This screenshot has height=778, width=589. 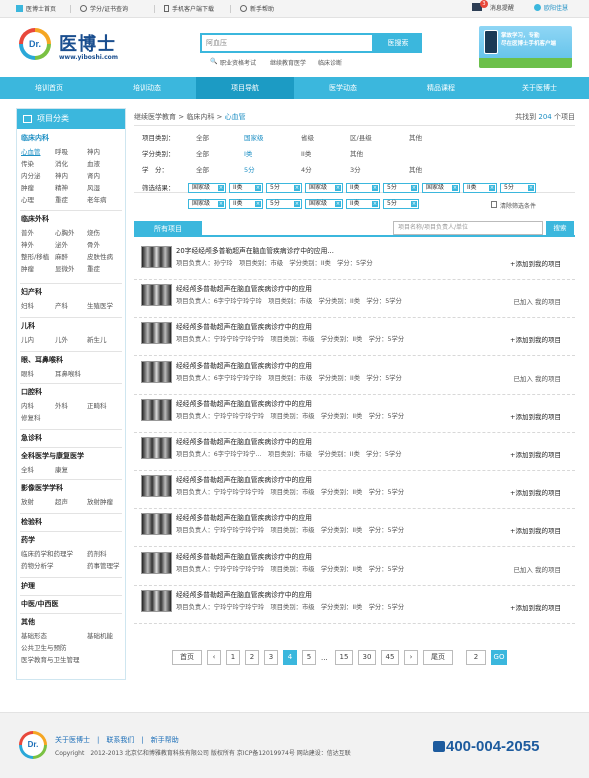 I want to click on filter-option: 省级, so click(x=307, y=137).